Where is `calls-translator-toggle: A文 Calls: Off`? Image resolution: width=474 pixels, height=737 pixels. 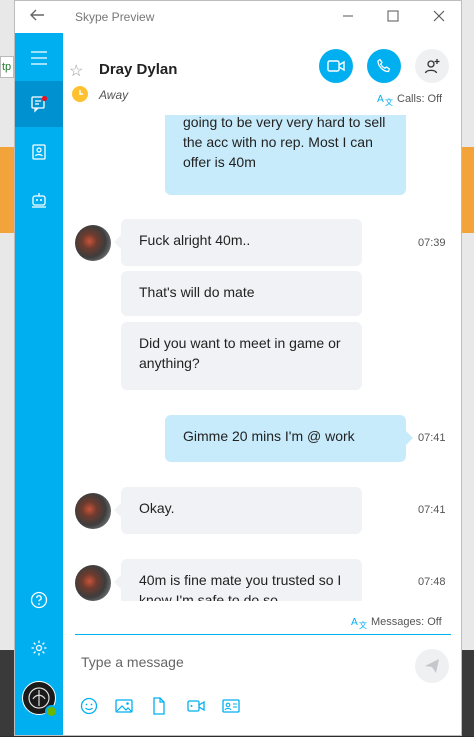 calls-translator-toggle: A文 Calls: Off is located at coordinates (409, 99).